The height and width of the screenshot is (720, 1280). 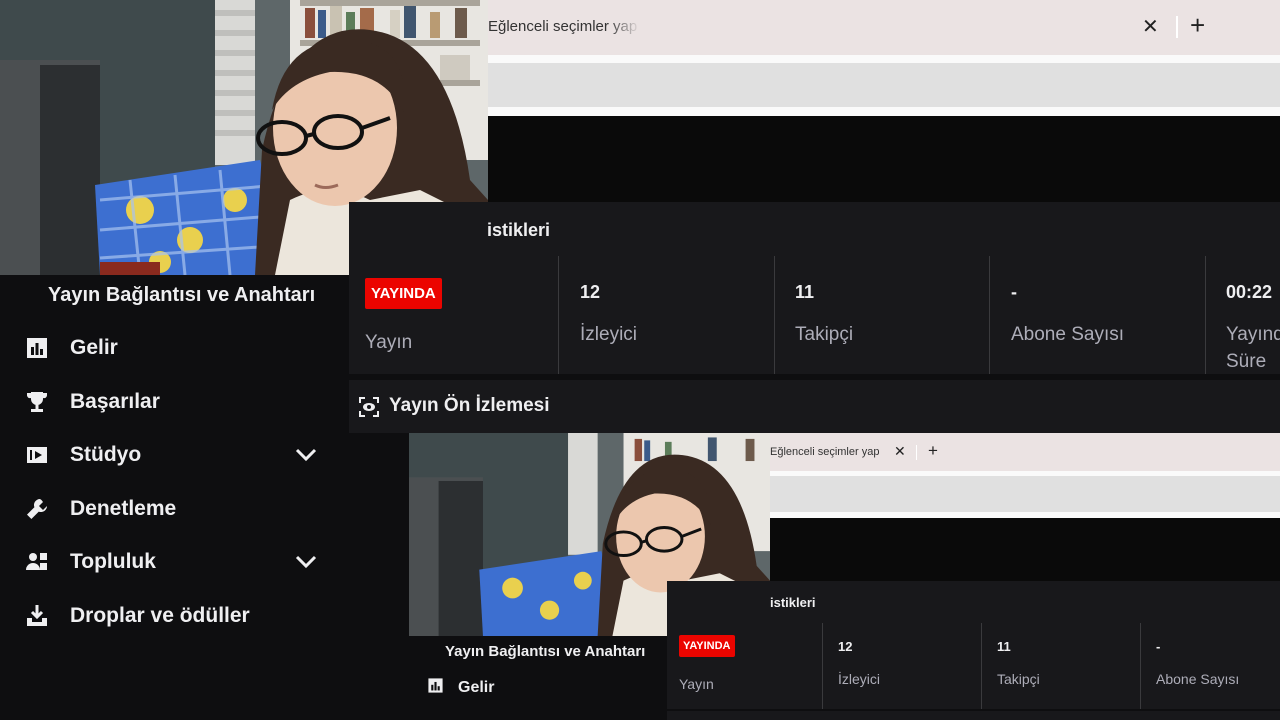 What do you see at coordinates (1158, 646) in the screenshot?
I see `preview-stat-value: -` at bounding box center [1158, 646].